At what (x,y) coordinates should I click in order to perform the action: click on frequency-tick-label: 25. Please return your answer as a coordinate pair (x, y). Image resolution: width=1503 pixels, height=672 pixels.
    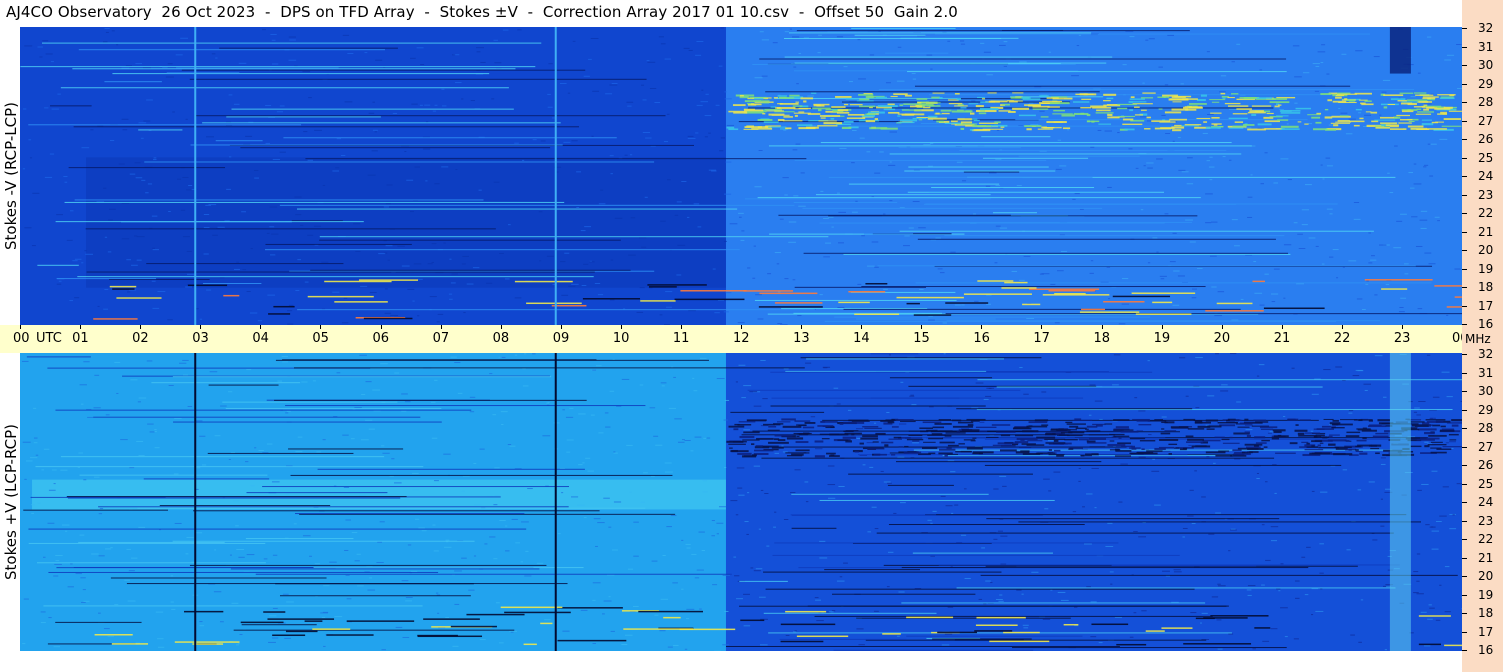
    Looking at the image, I should click on (1486, 483).